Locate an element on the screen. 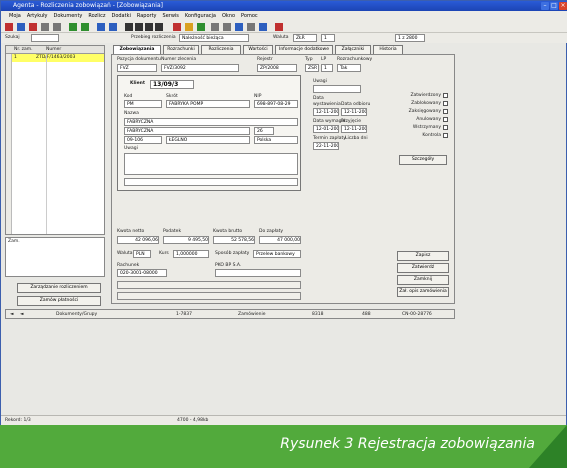 Image resolution: width=567 pixels, height=468 pixels. currency2-input: PLN is located at coordinates (142, 254).